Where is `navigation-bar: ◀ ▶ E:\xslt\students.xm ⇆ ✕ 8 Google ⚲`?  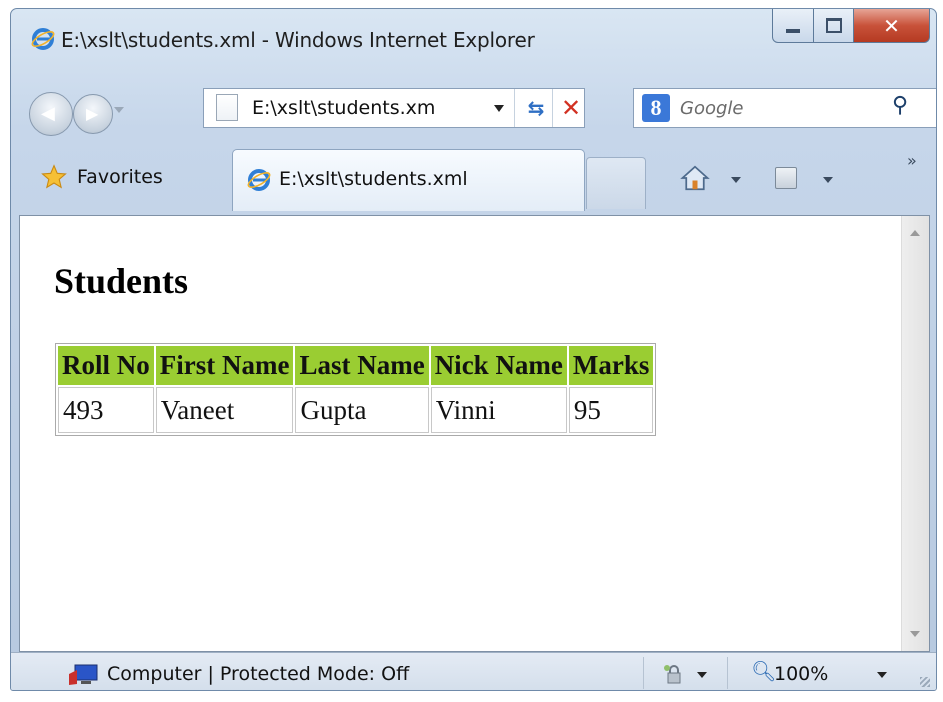 navigation-bar: ◀ ▶ E:\xslt\students.xm ⇆ ✕ 8 Google ⚲ is located at coordinates (473, 109).